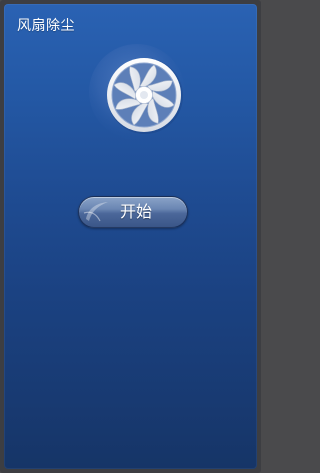 This screenshot has width=320, height=473. Describe the element at coordinates (46, 26) in the screenshot. I see `window-title: 风扇除尘` at that location.